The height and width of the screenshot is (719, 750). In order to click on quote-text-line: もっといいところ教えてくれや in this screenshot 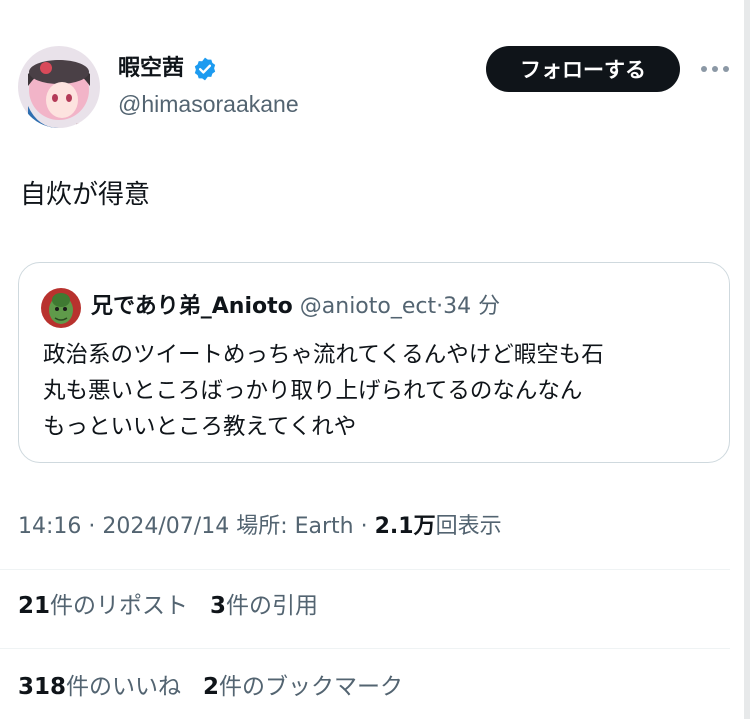, I will do `click(200, 427)`.